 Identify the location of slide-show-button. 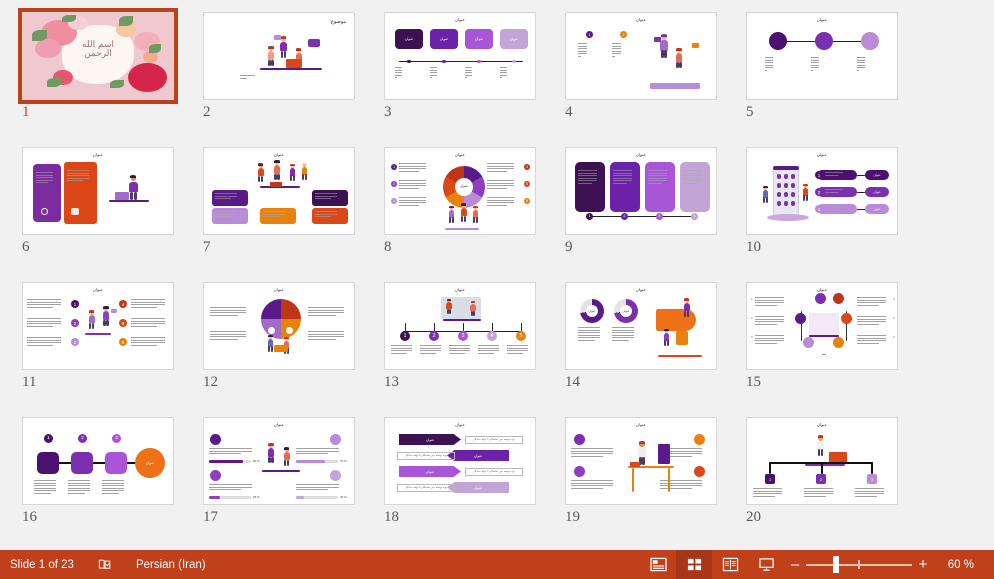
(766, 564).